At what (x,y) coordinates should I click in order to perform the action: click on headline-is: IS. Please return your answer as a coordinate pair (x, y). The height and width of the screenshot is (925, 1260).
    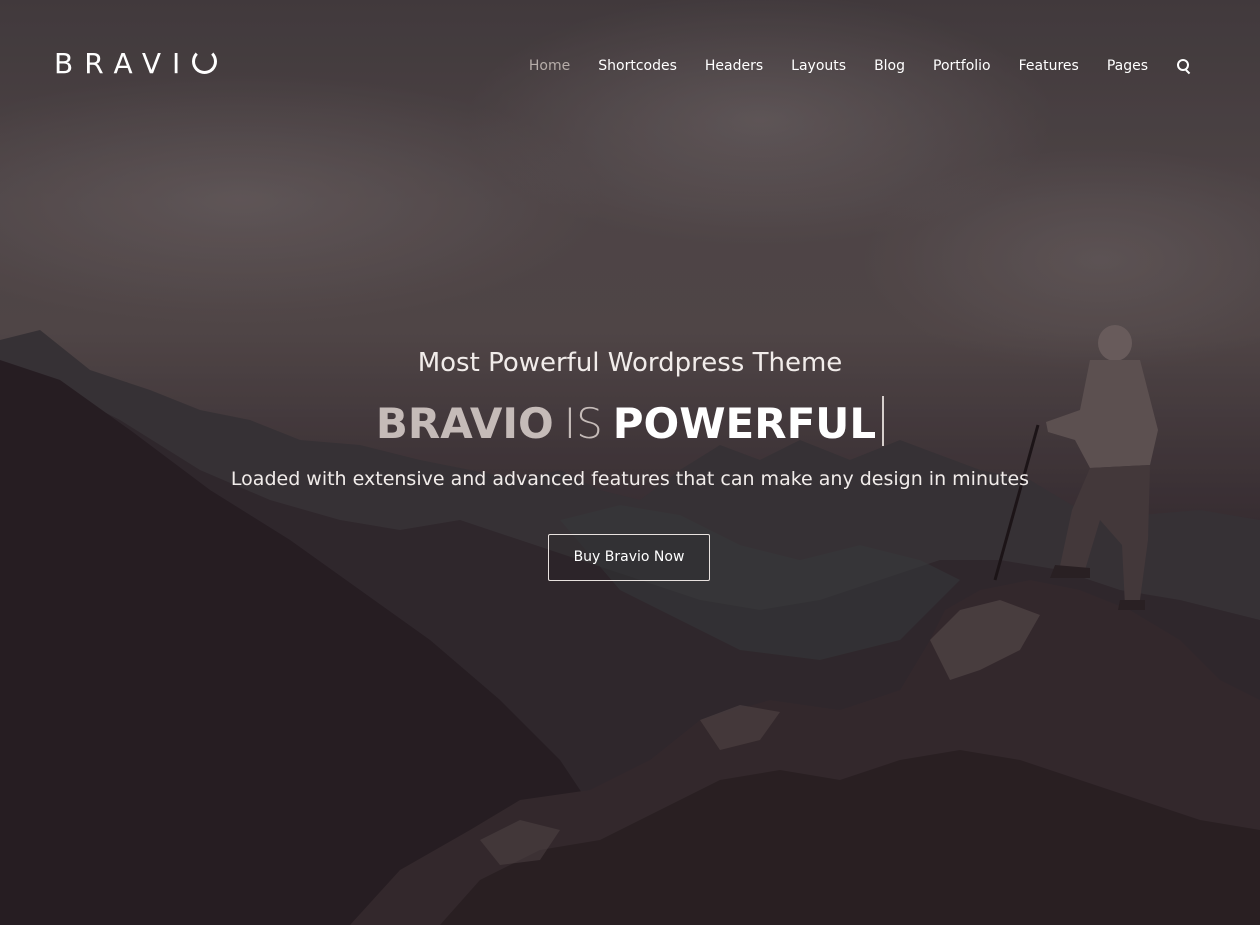
    Looking at the image, I should click on (583, 423).